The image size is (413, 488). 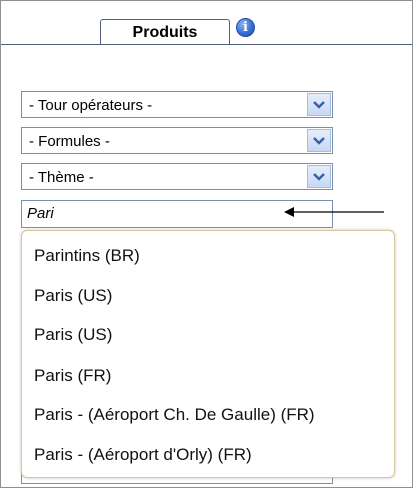 What do you see at coordinates (165, 31) in the screenshot?
I see `tab-produits: Produits` at bounding box center [165, 31].